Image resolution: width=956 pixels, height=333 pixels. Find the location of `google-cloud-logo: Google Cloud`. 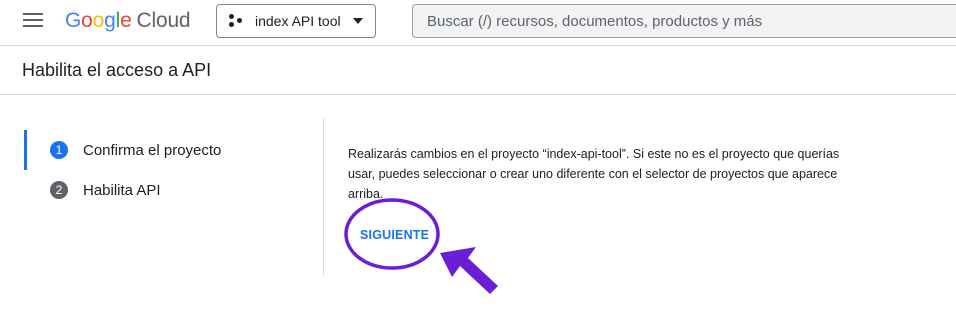

google-cloud-logo: Google Cloud is located at coordinates (128, 21).